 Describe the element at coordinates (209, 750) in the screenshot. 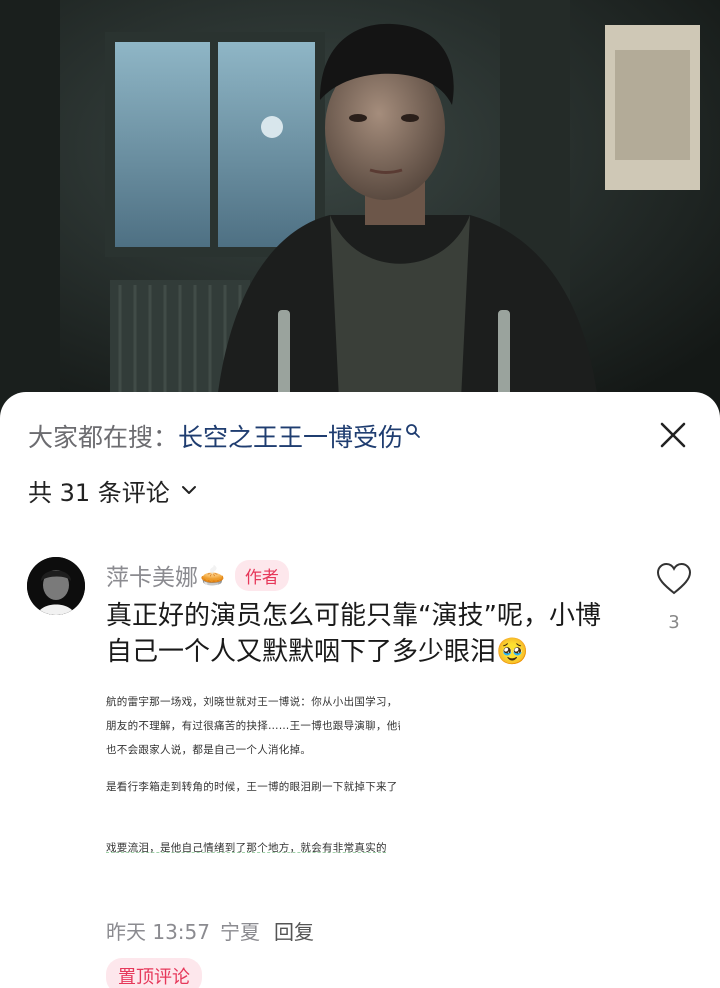

I see `attached-text-line: 也不会跟家人说，都是自己一个人消化掉。` at that location.